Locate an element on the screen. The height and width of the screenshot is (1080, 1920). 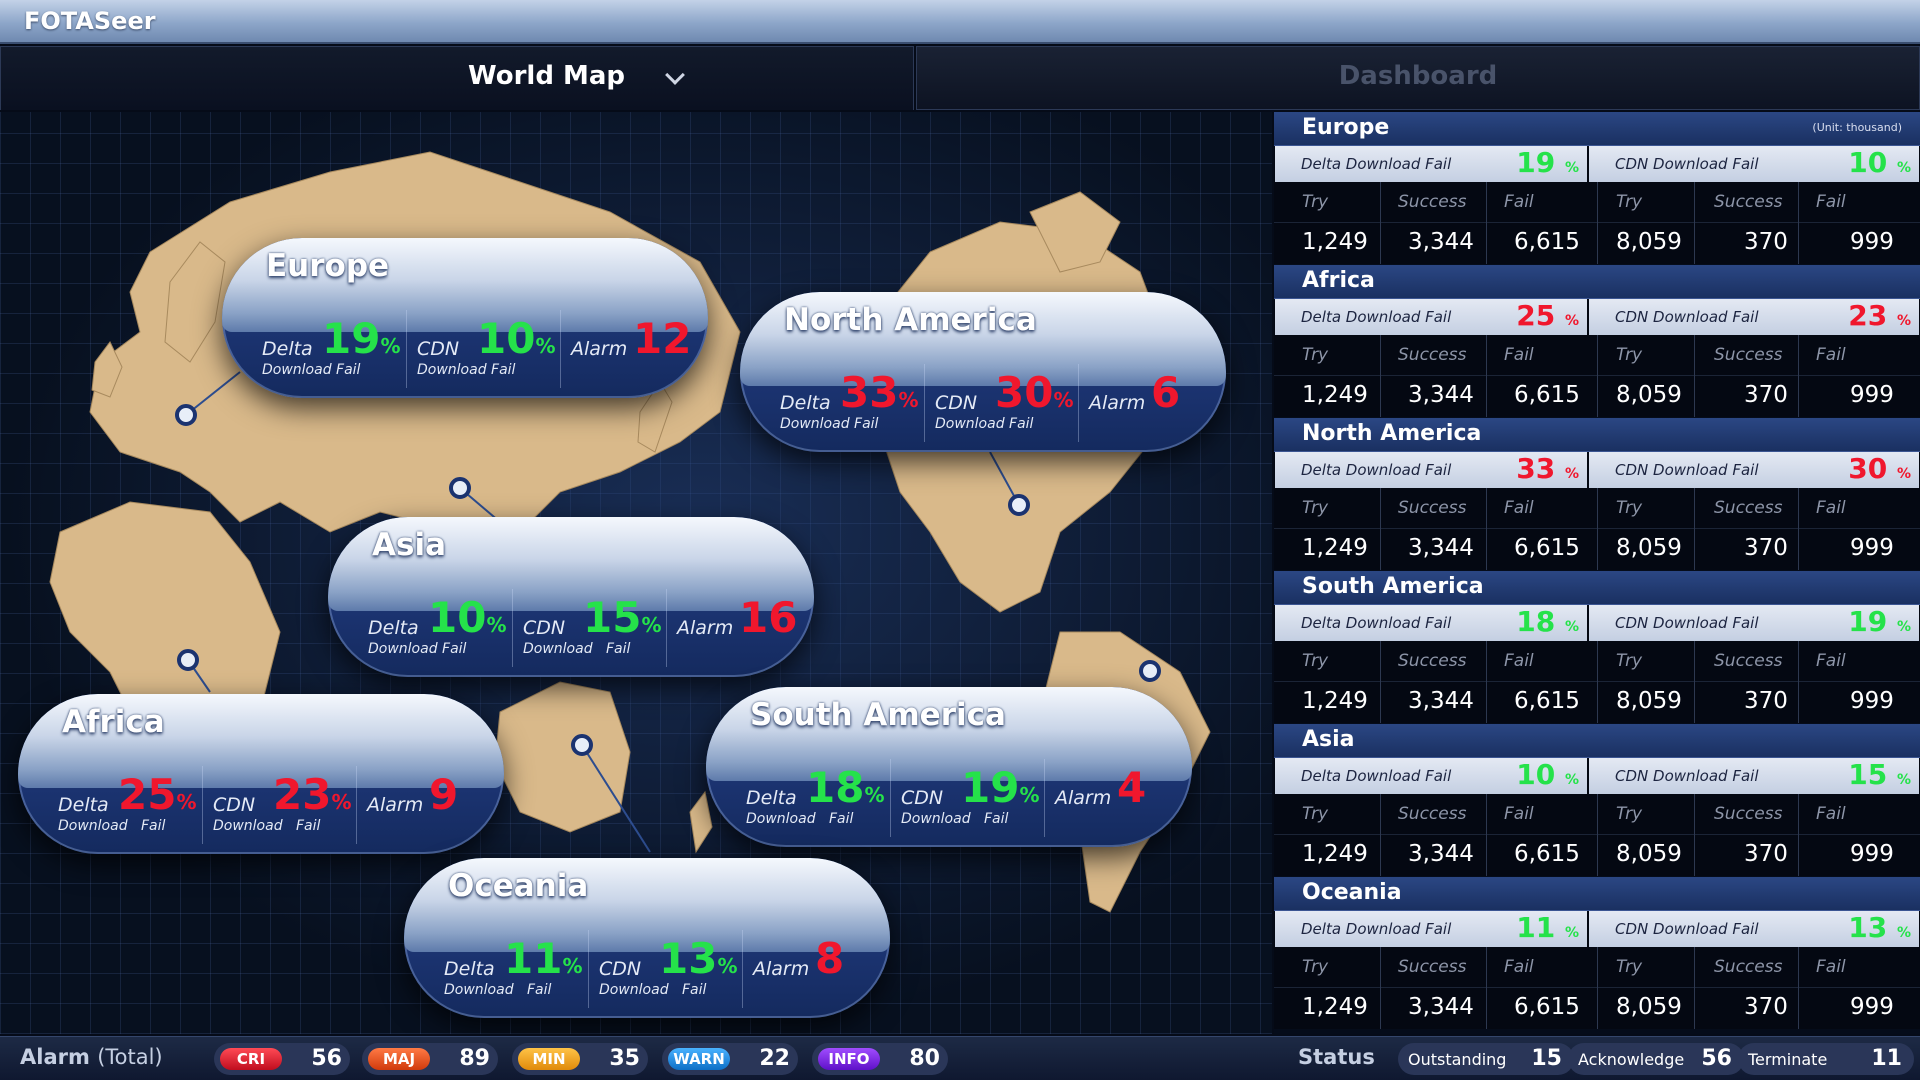
delta-fail-value: 6,615 is located at coordinates (1547, 242).